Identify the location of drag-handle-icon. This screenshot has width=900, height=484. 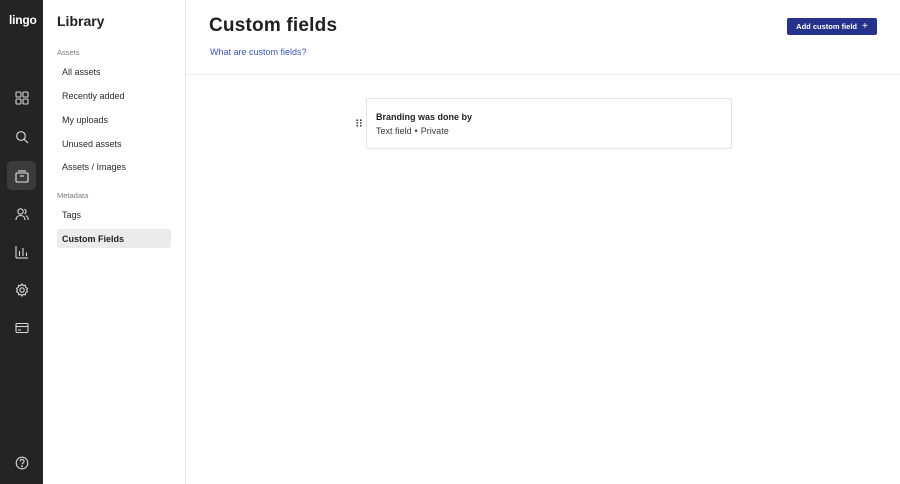
(359, 123).